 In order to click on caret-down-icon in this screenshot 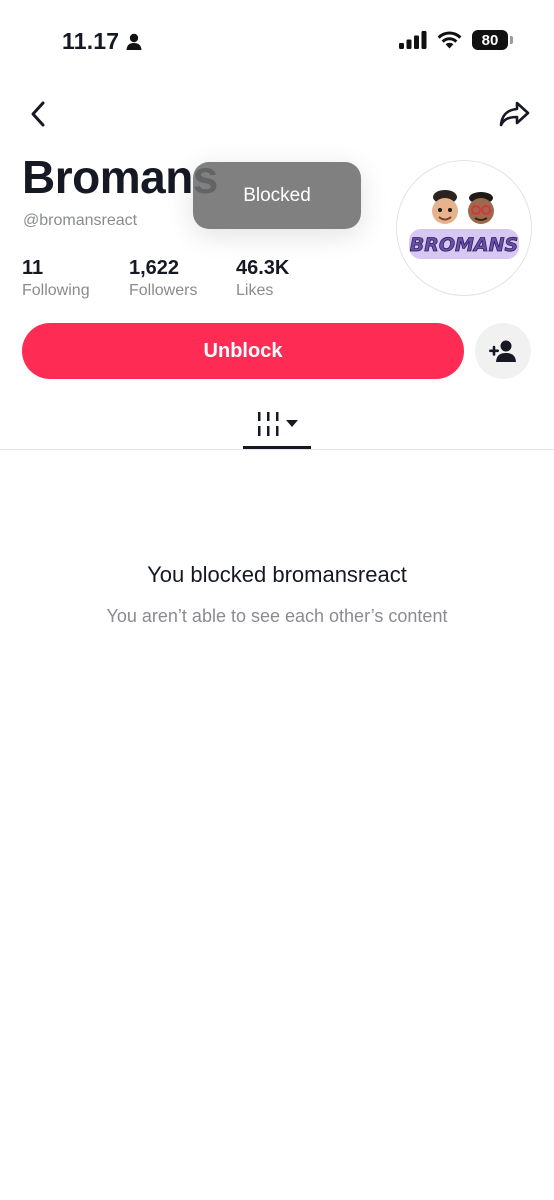, I will do `click(292, 423)`.